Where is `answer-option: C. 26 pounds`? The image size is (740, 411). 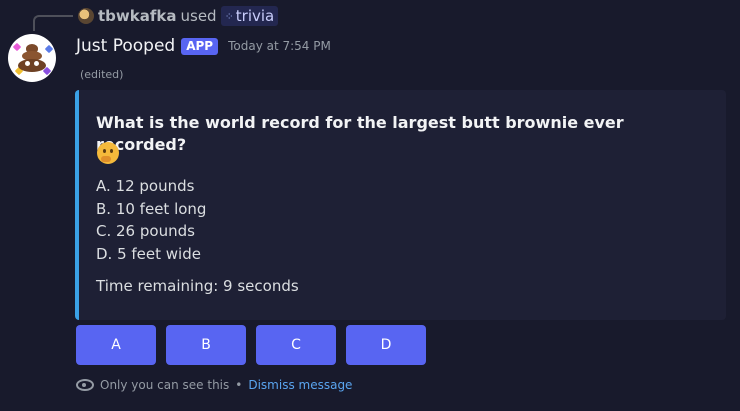 answer-option: C. 26 pounds is located at coordinates (145, 231).